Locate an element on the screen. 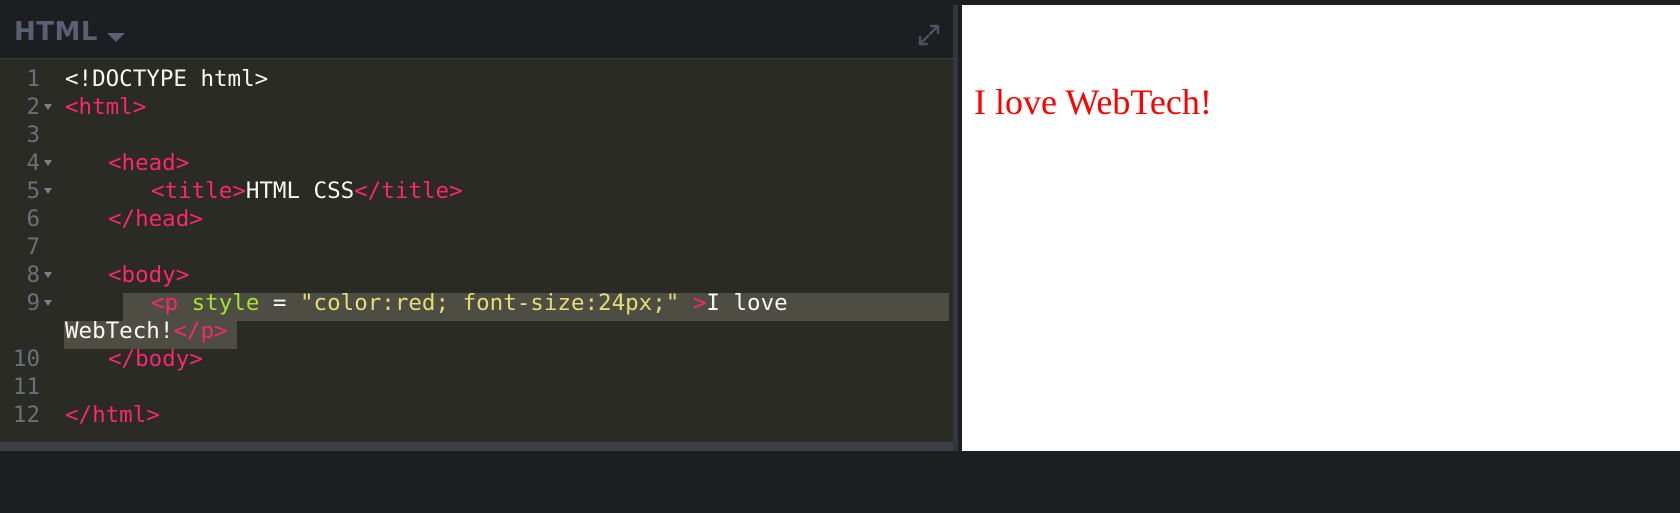 The image size is (1680, 513). tag-token: </head> is located at coordinates (155, 219).